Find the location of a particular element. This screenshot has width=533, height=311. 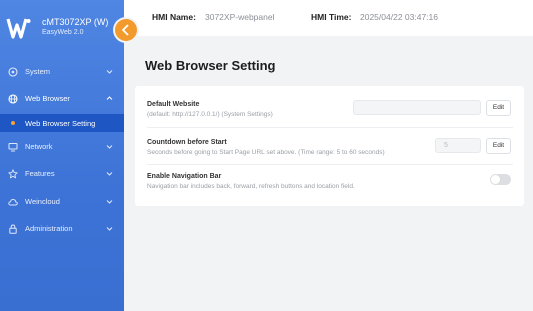

gear-icon is located at coordinates (13, 72).